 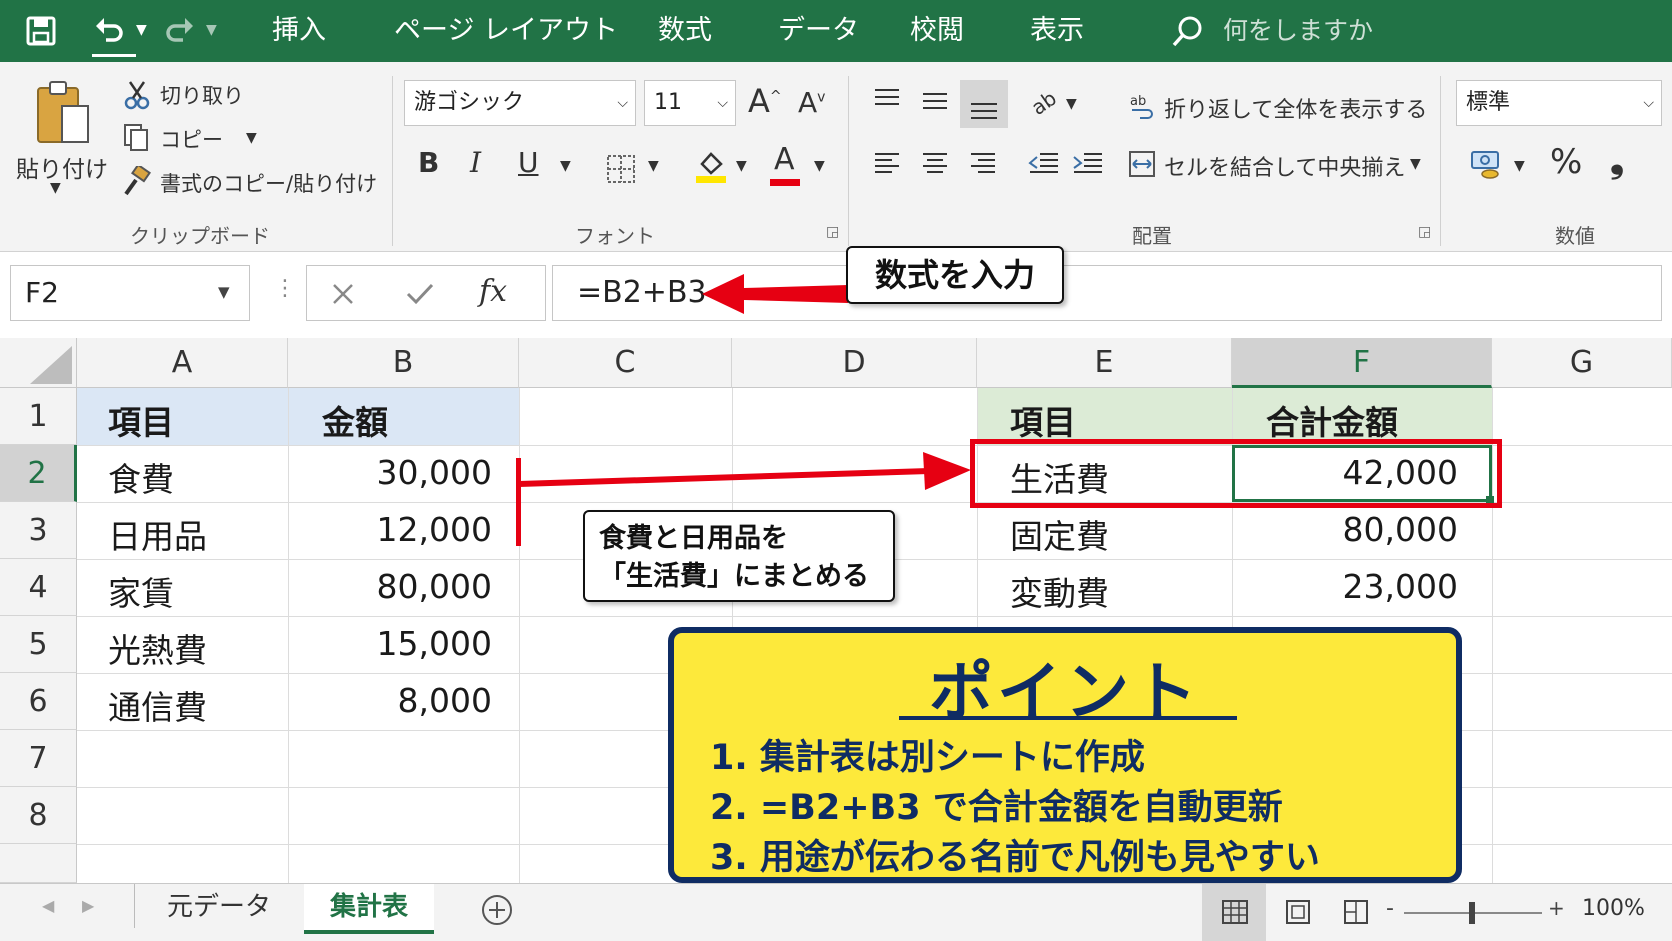 I want to click on align-bottom-button, so click(x=984, y=104).